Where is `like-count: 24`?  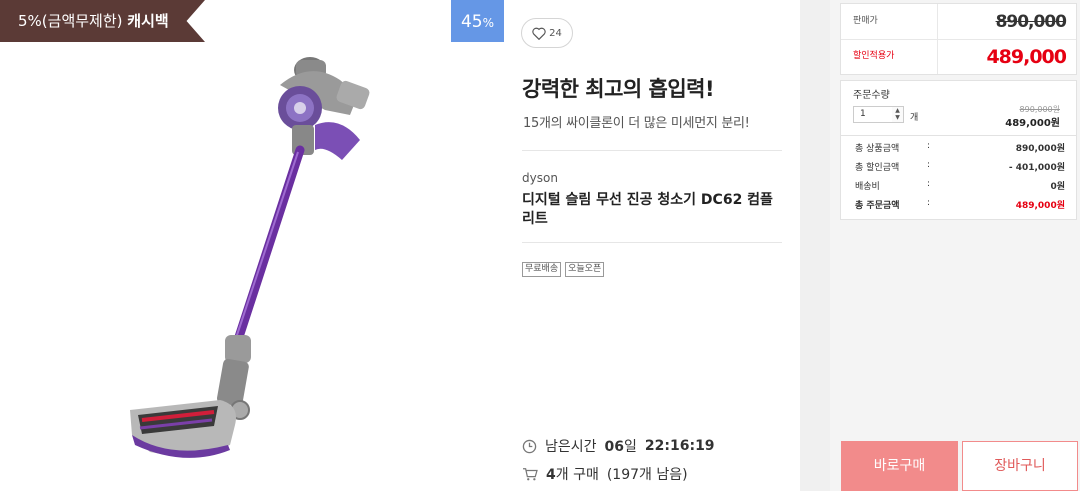 like-count: 24 is located at coordinates (555, 33).